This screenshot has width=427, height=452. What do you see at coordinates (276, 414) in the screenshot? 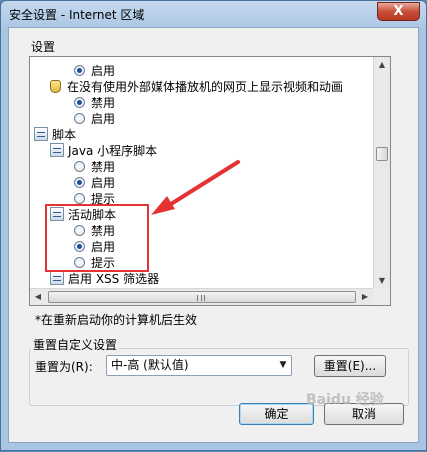
I see `ok-button: 确定` at bounding box center [276, 414].